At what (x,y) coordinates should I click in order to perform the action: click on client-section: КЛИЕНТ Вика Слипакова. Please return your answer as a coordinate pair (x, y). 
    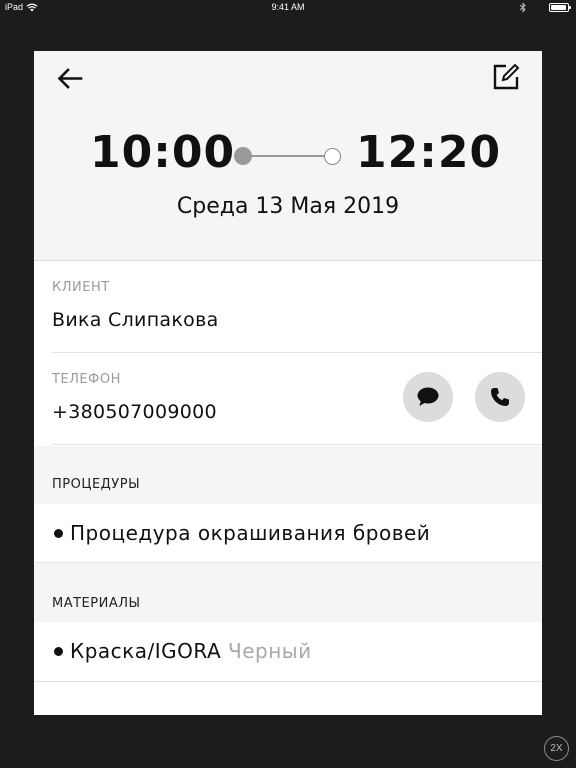
    Looking at the image, I should click on (288, 308).